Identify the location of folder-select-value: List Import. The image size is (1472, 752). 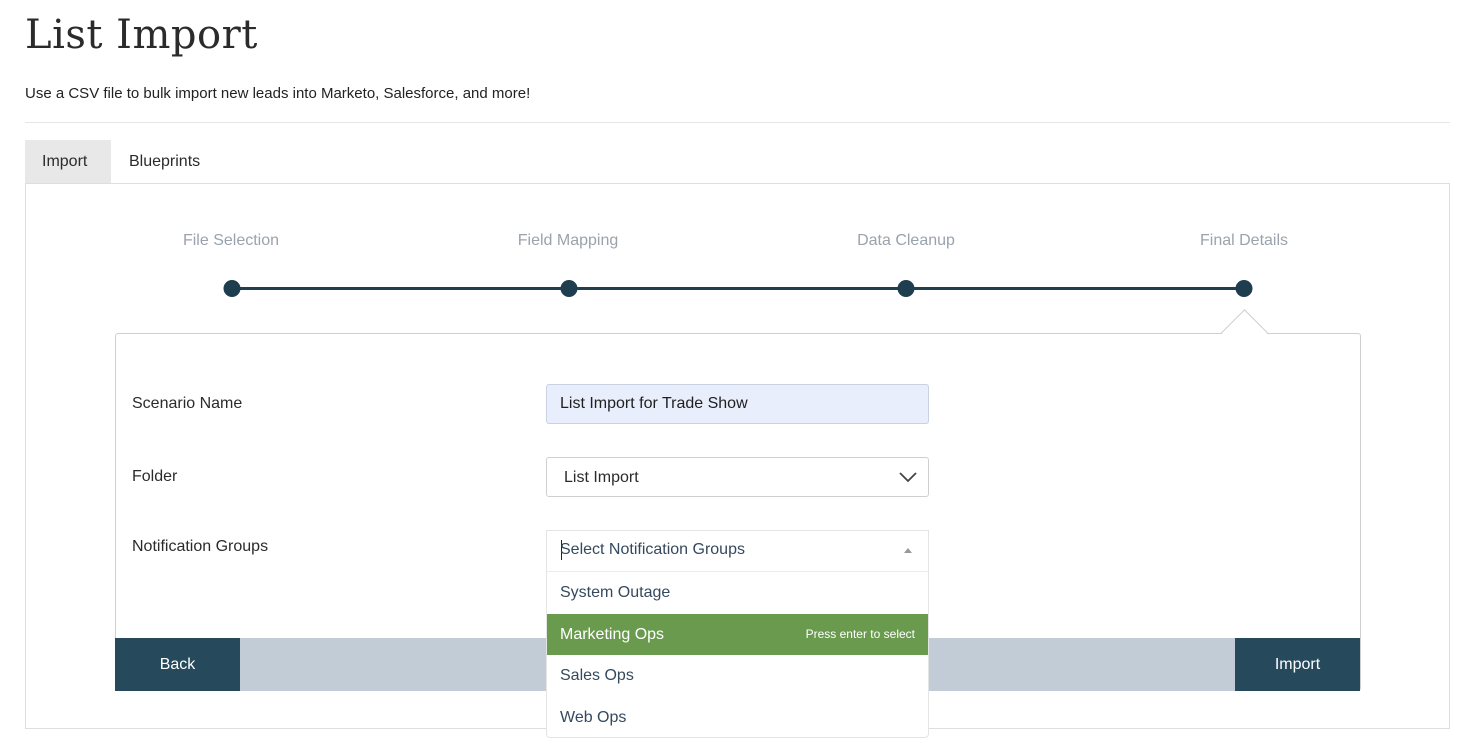
(601, 477).